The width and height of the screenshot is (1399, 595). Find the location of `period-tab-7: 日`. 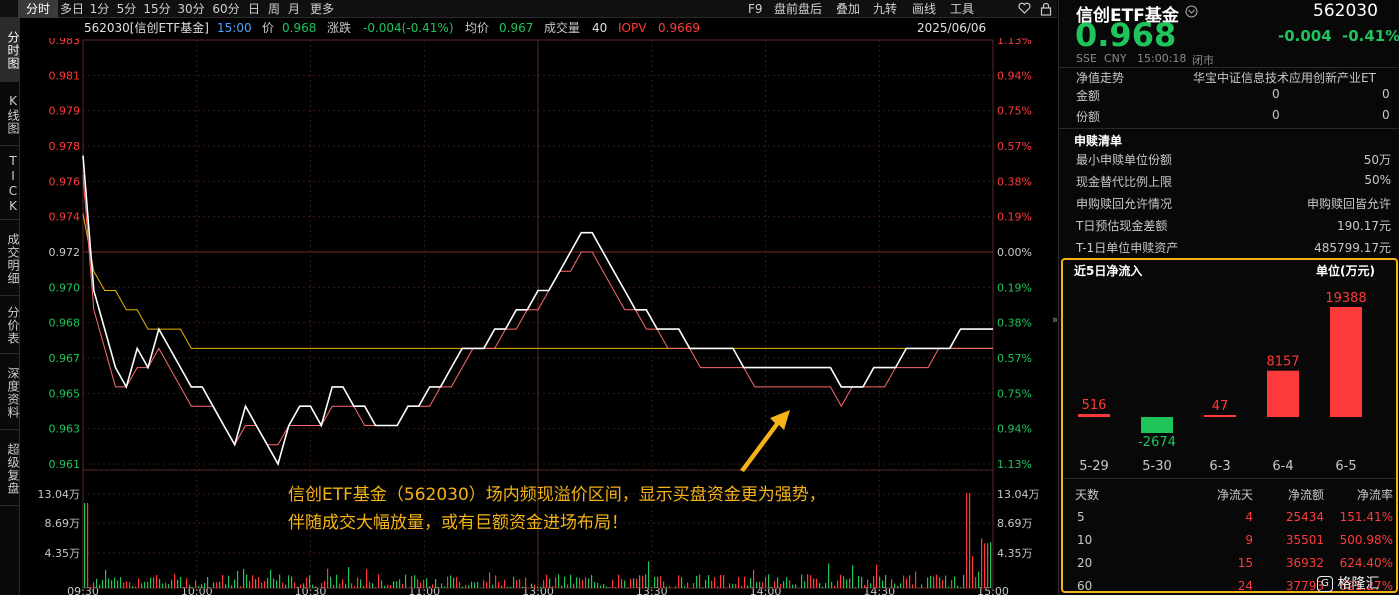

period-tab-7: 日 is located at coordinates (254, 9).